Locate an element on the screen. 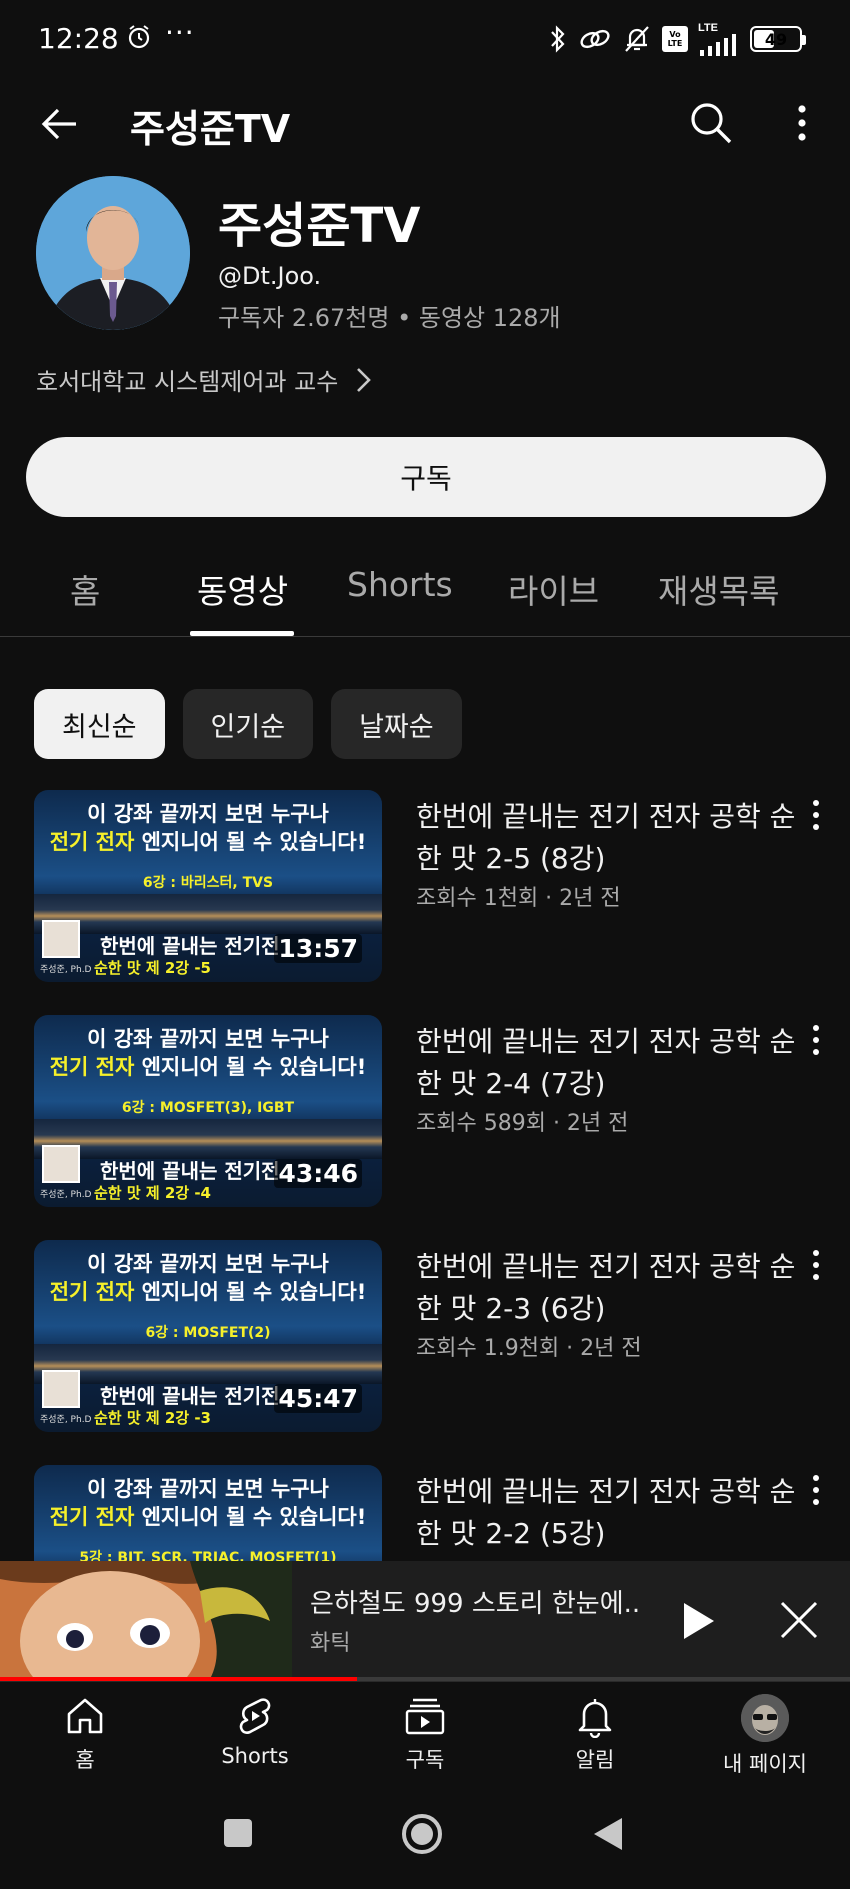 This screenshot has width=850, height=1889. signal-icon: LTE is located at coordinates (719, 38).